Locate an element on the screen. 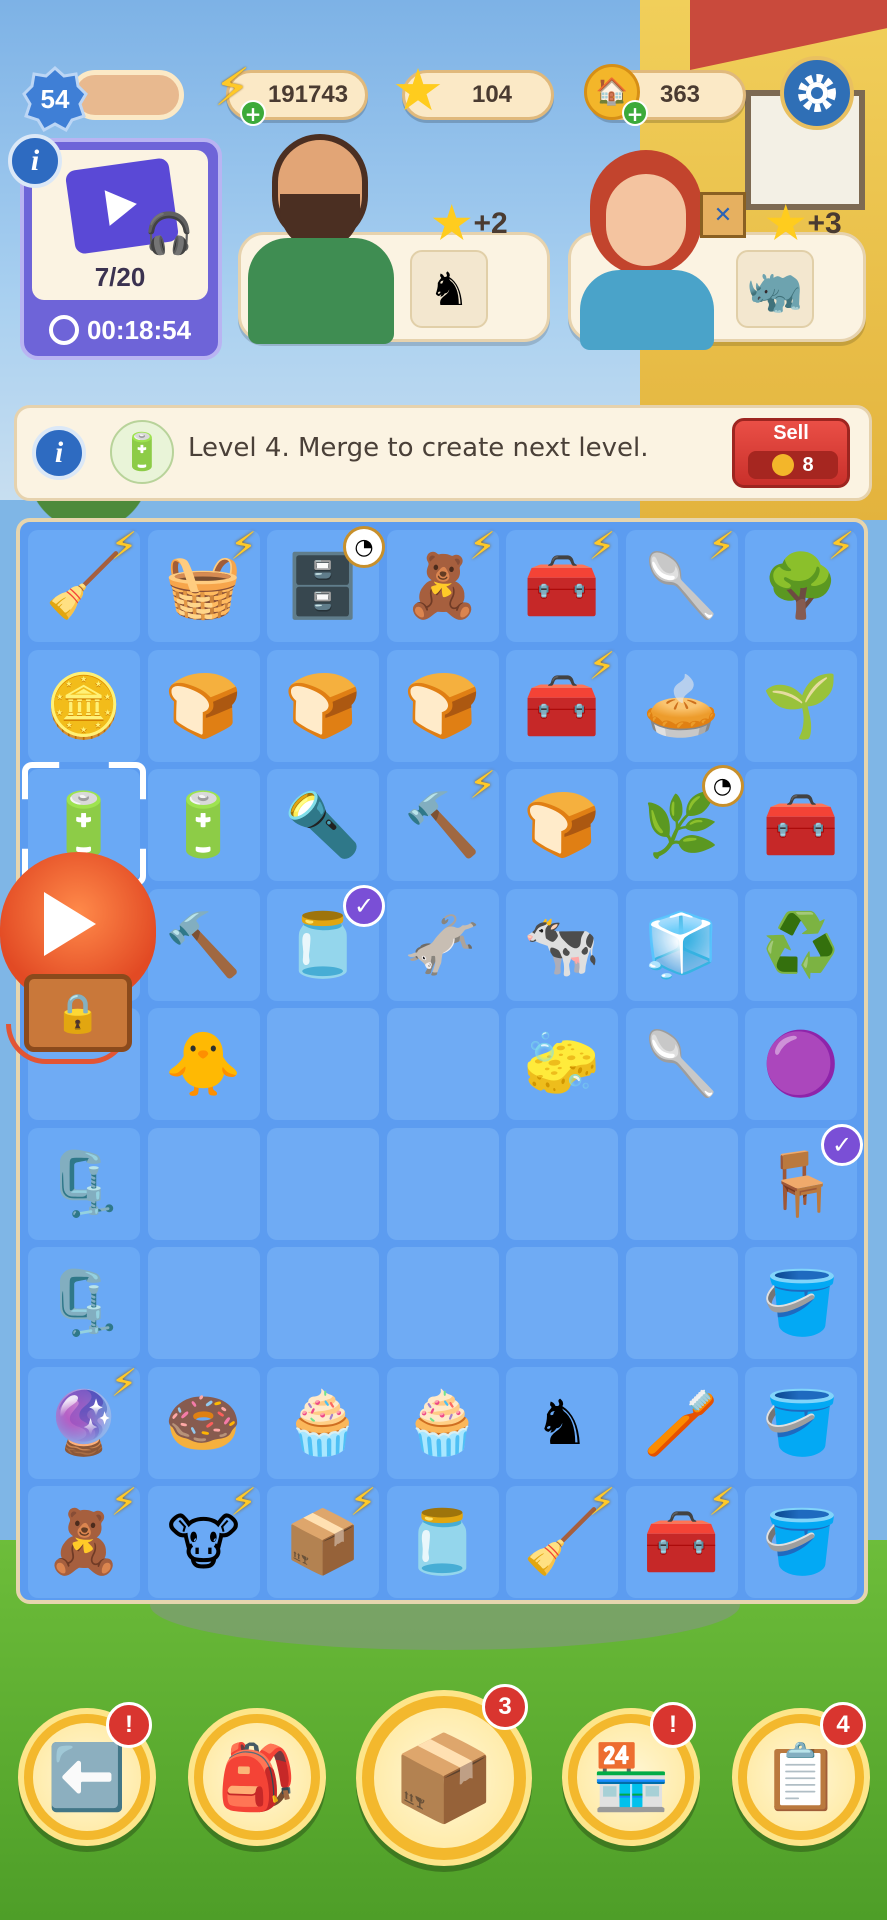  toy-box-icon: ✕ is located at coordinates (723, 215).